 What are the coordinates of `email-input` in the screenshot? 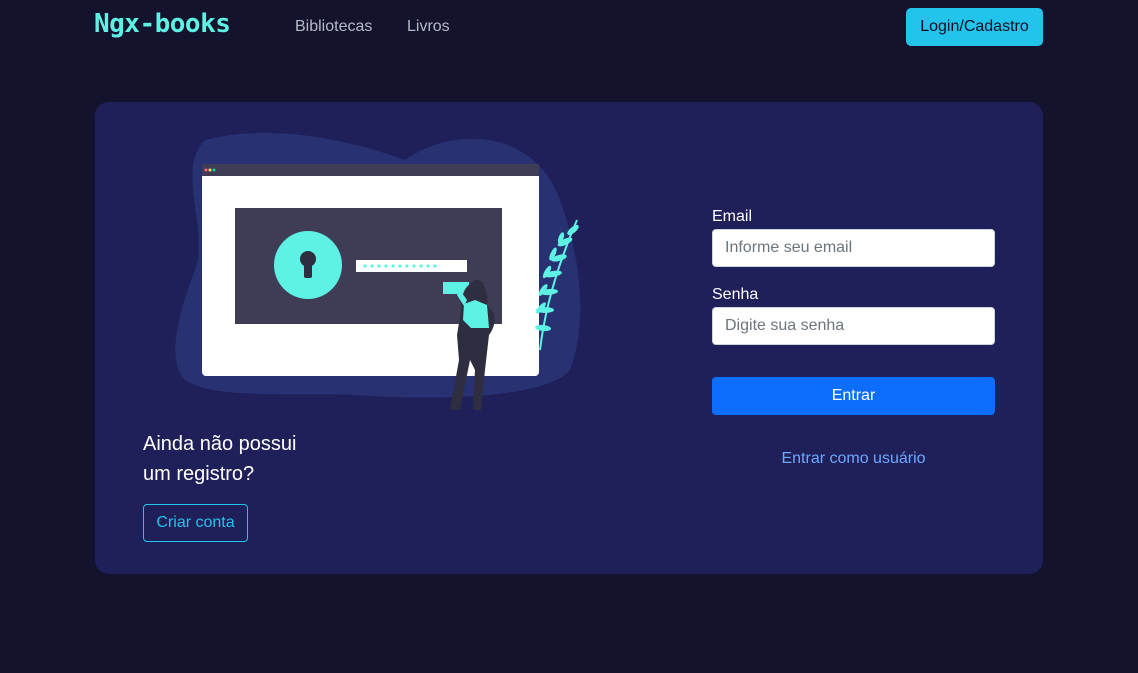 It's located at (853, 248).